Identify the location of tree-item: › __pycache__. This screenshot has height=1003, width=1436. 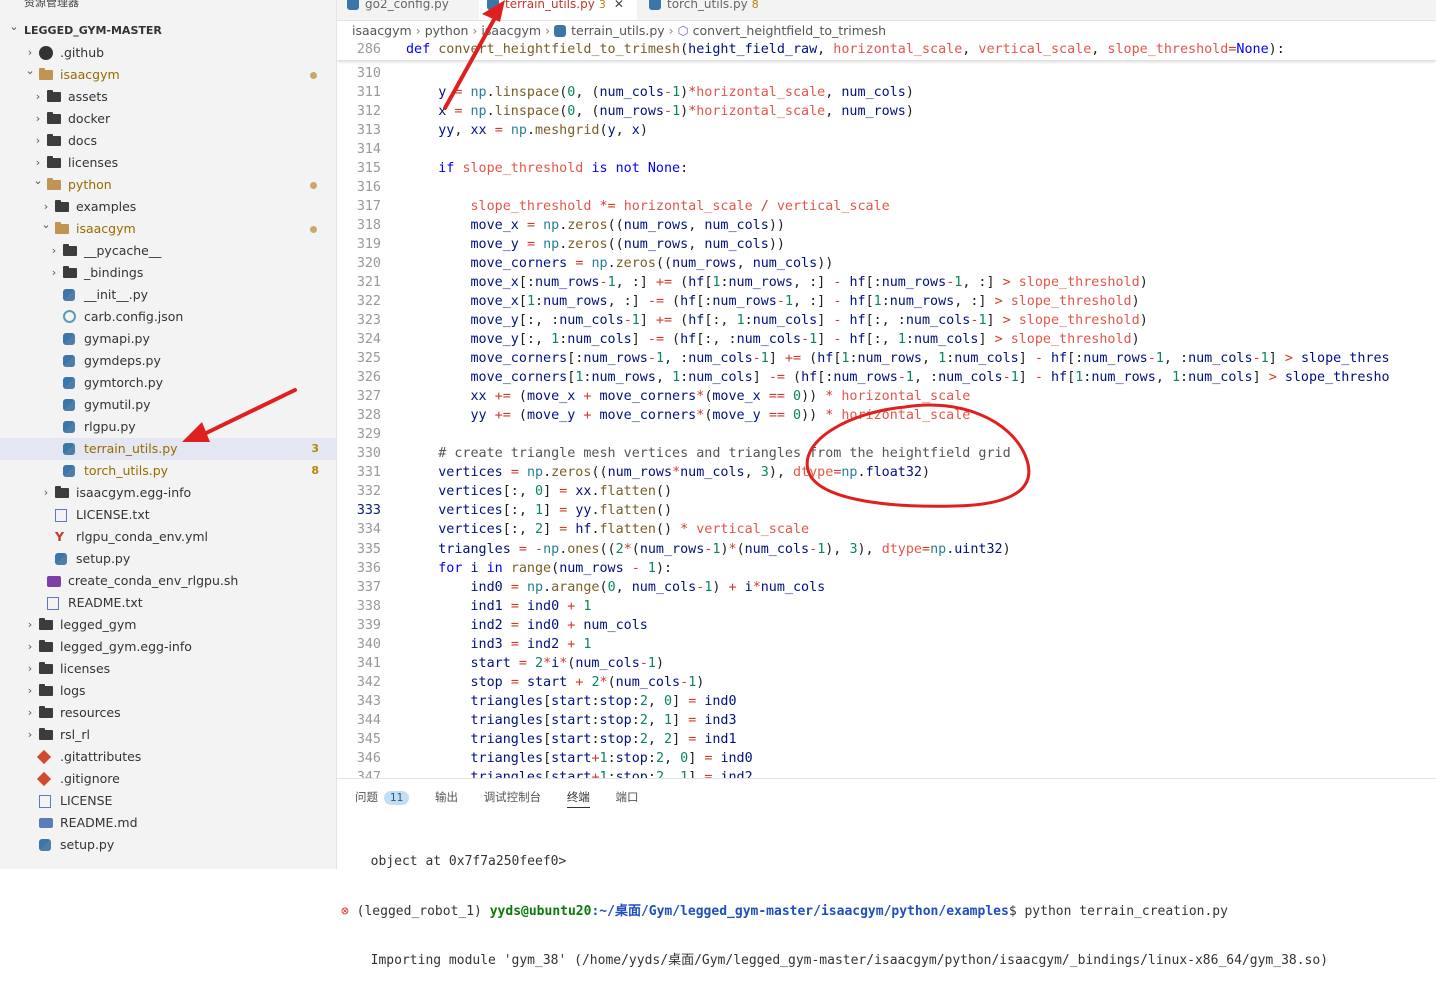
(168, 251).